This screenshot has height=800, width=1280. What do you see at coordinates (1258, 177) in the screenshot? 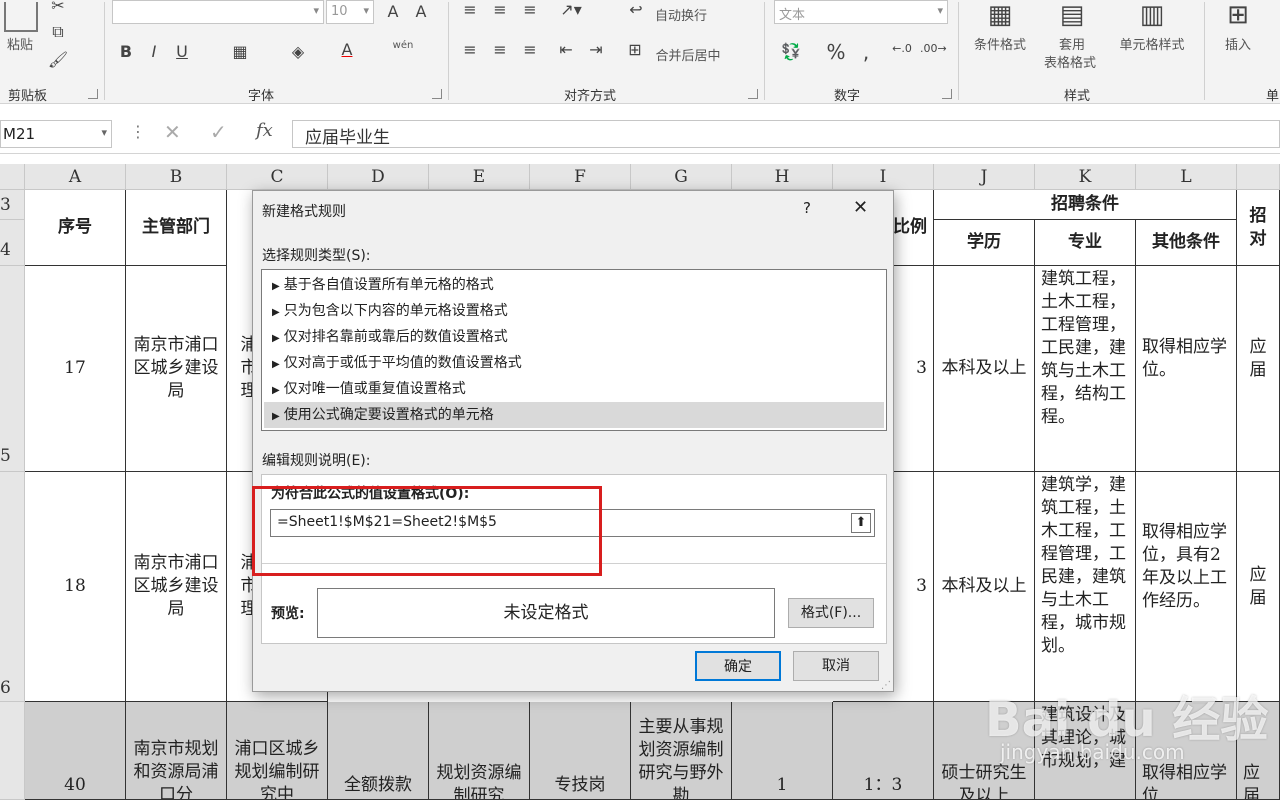
I see `column-header` at bounding box center [1258, 177].